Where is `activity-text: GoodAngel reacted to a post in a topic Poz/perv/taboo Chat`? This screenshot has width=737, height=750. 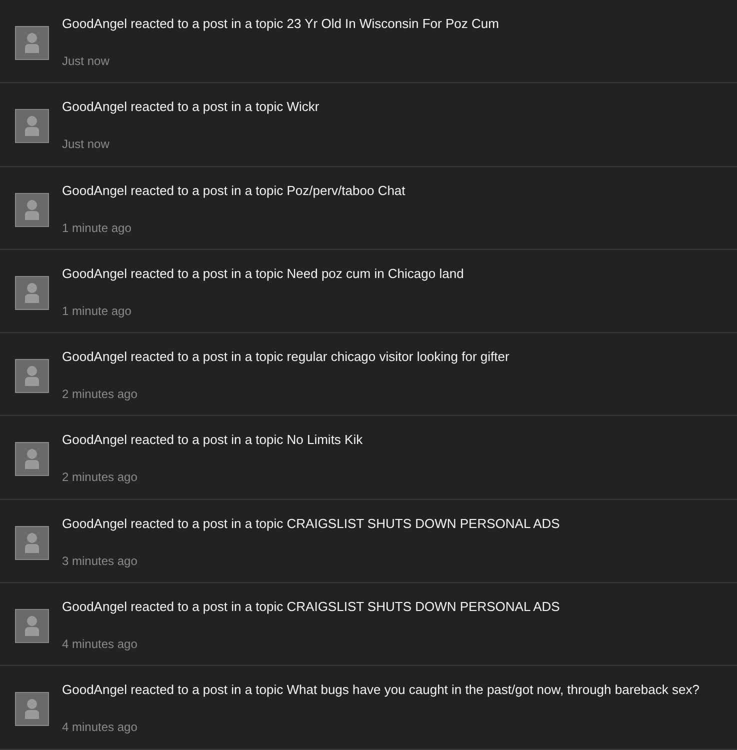 activity-text: GoodAngel reacted to a post in a topic Poz/perv/taboo Chat is located at coordinates (234, 191).